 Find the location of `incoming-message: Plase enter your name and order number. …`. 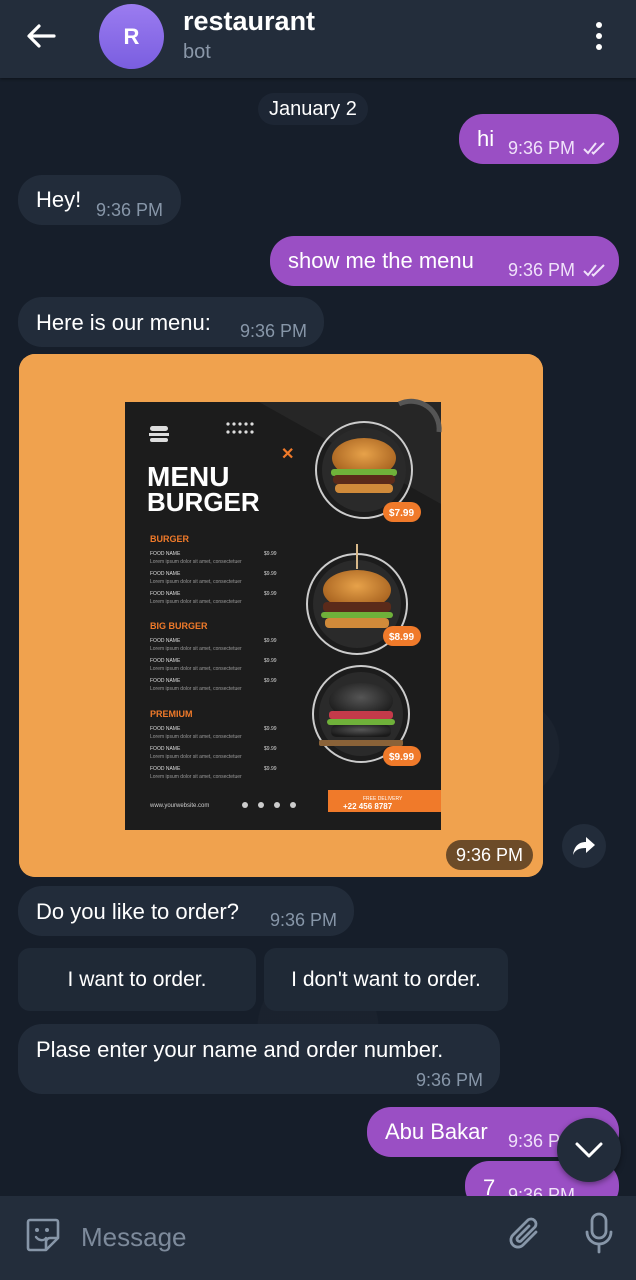

incoming-message: Plase enter your name and order number. … is located at coordinates (259, 1059).